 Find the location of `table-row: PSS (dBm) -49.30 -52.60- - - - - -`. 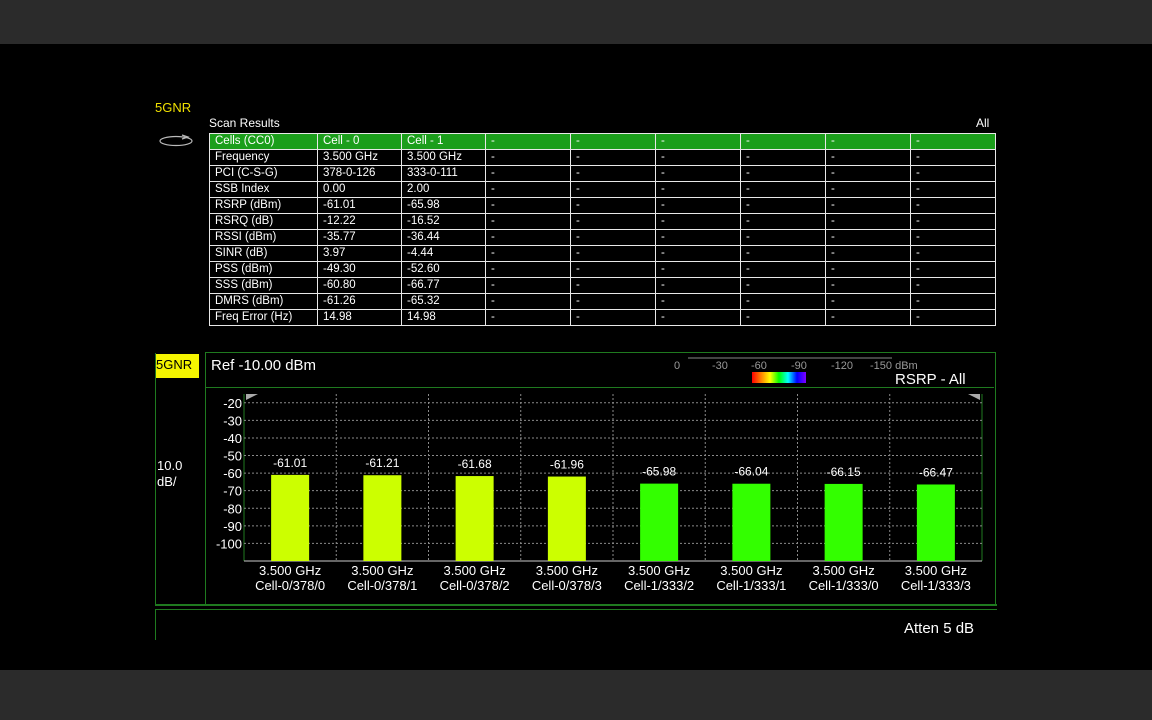

table-row: PSS (dBm) -49.30 -52.60- - - - - - is located at coordinates (602, 269).